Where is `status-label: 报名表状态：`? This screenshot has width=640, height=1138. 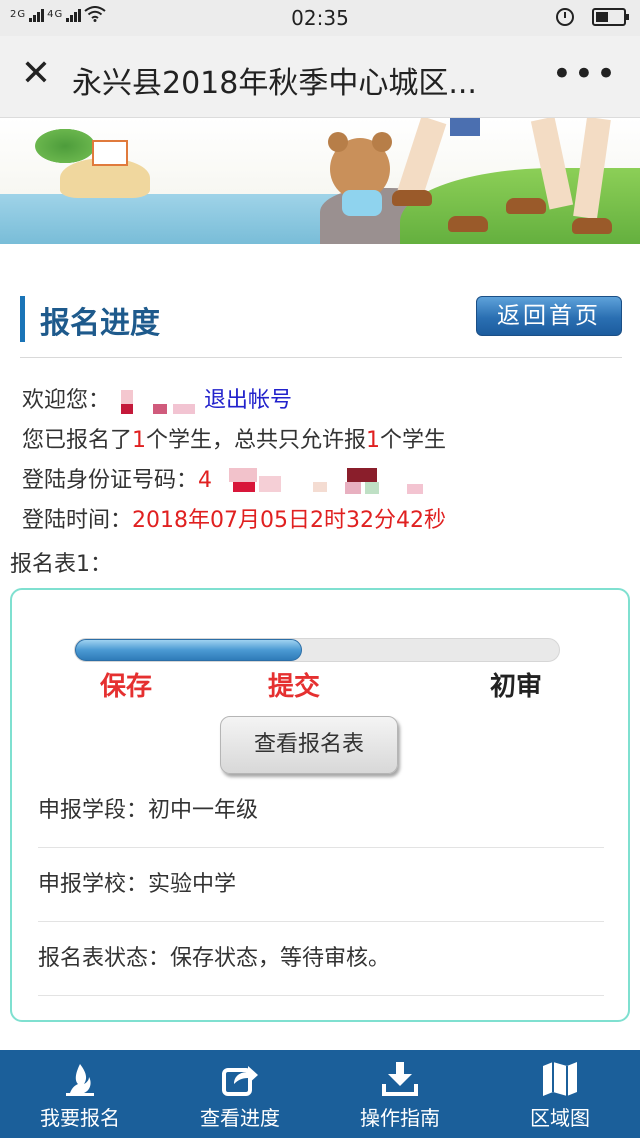 status-label: 报名表状态： is located at coordinates (104, 958).